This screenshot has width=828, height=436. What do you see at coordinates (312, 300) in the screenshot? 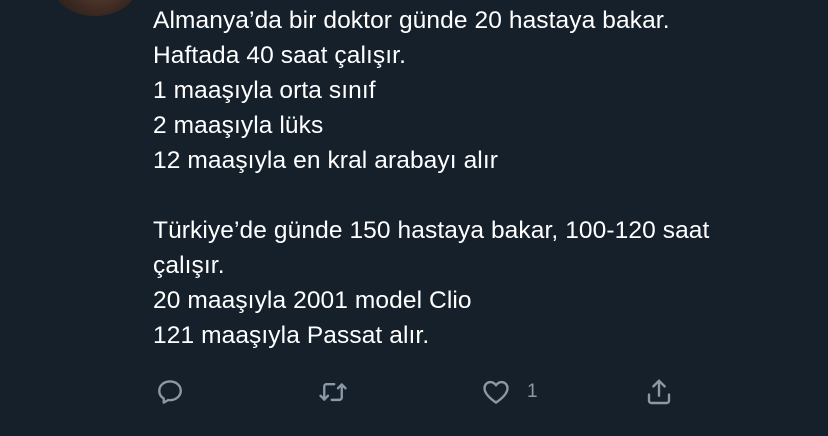
I see `tweet-line: 20 maaşıyla 2001 model Clio` at bounding box center [312, 300].